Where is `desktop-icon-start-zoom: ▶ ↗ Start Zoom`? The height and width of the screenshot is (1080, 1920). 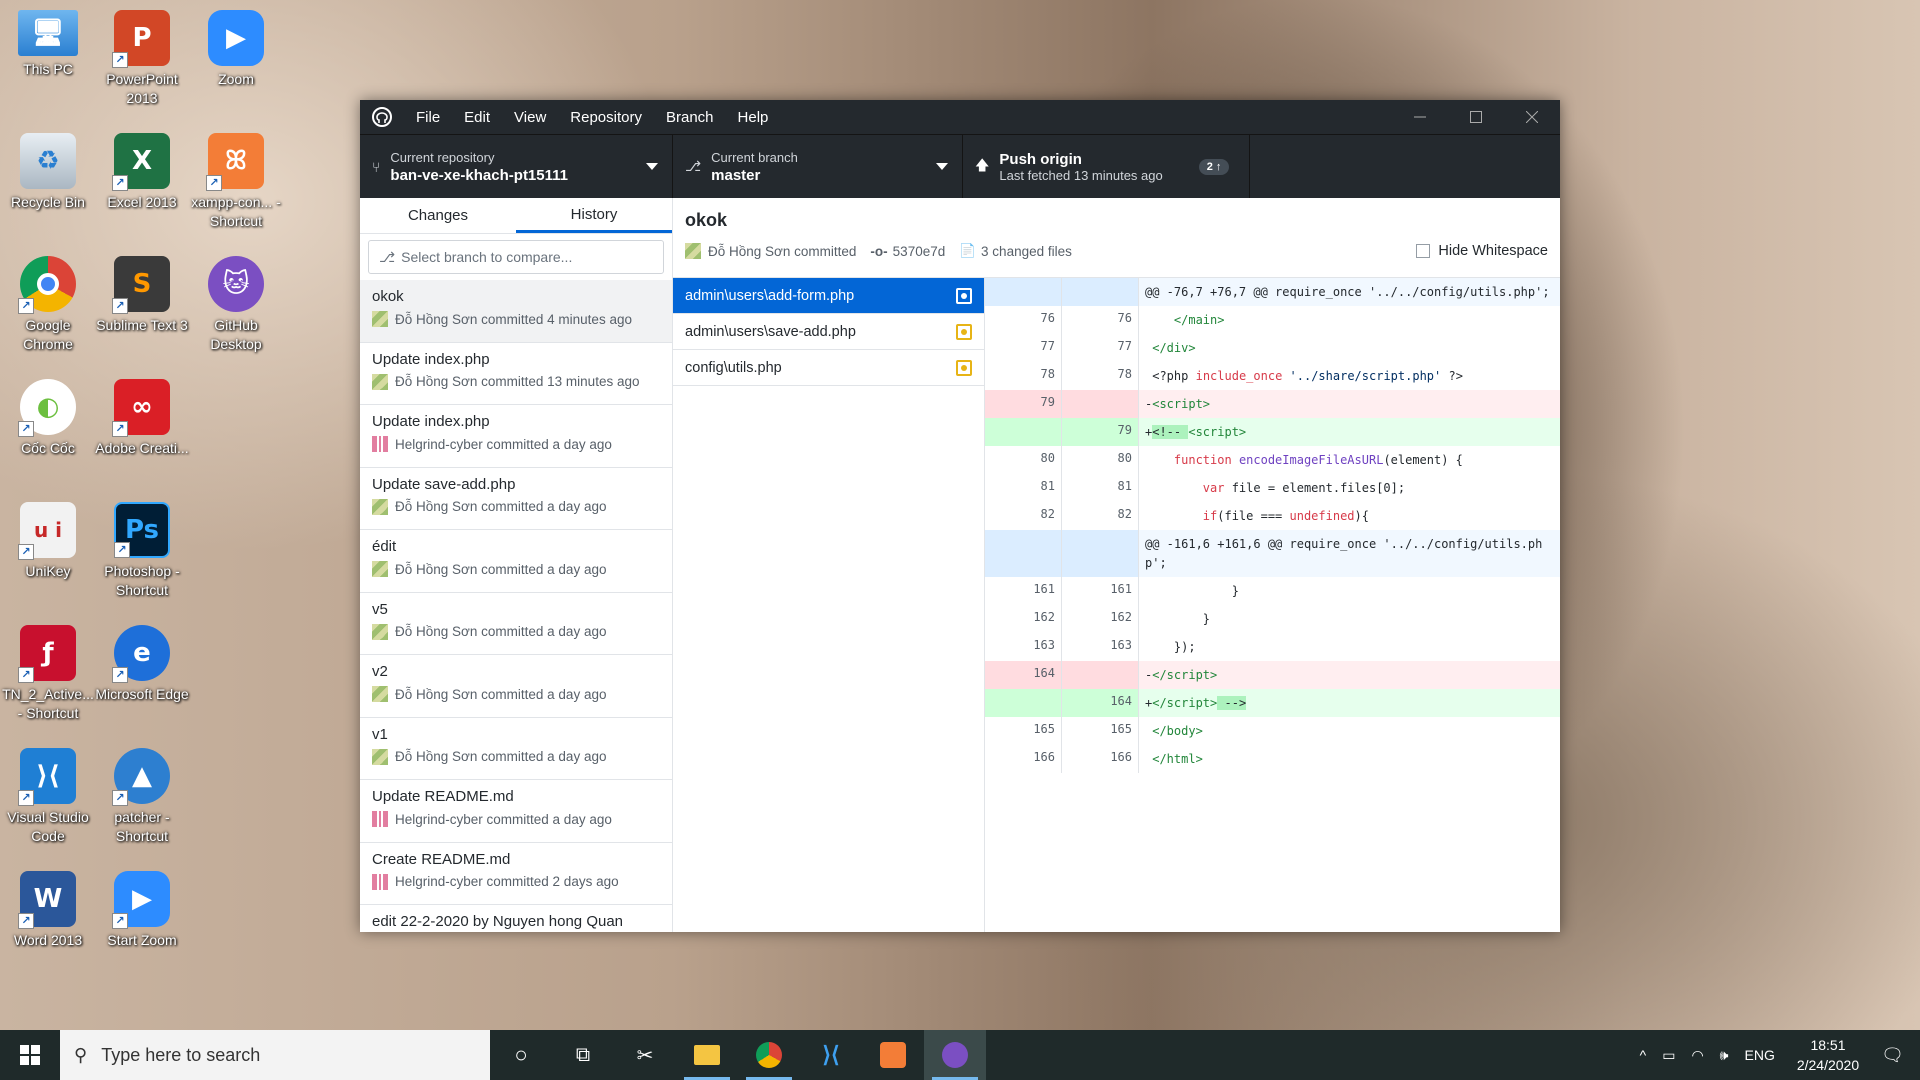 desktop-icon-start-zoom: ▶ ↗ Start Zoom is located at coordinates (142, 910).